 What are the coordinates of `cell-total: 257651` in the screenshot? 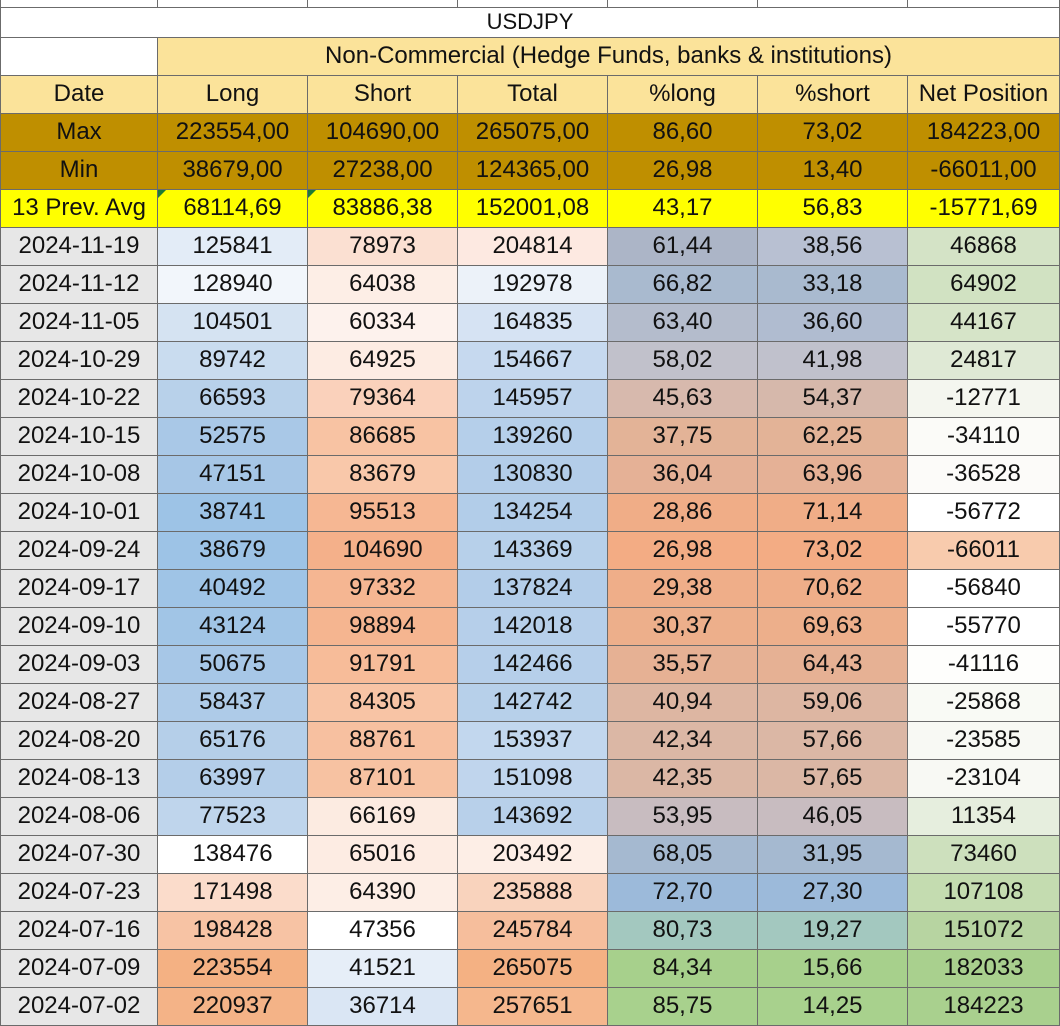 It's located at (532, 1006).